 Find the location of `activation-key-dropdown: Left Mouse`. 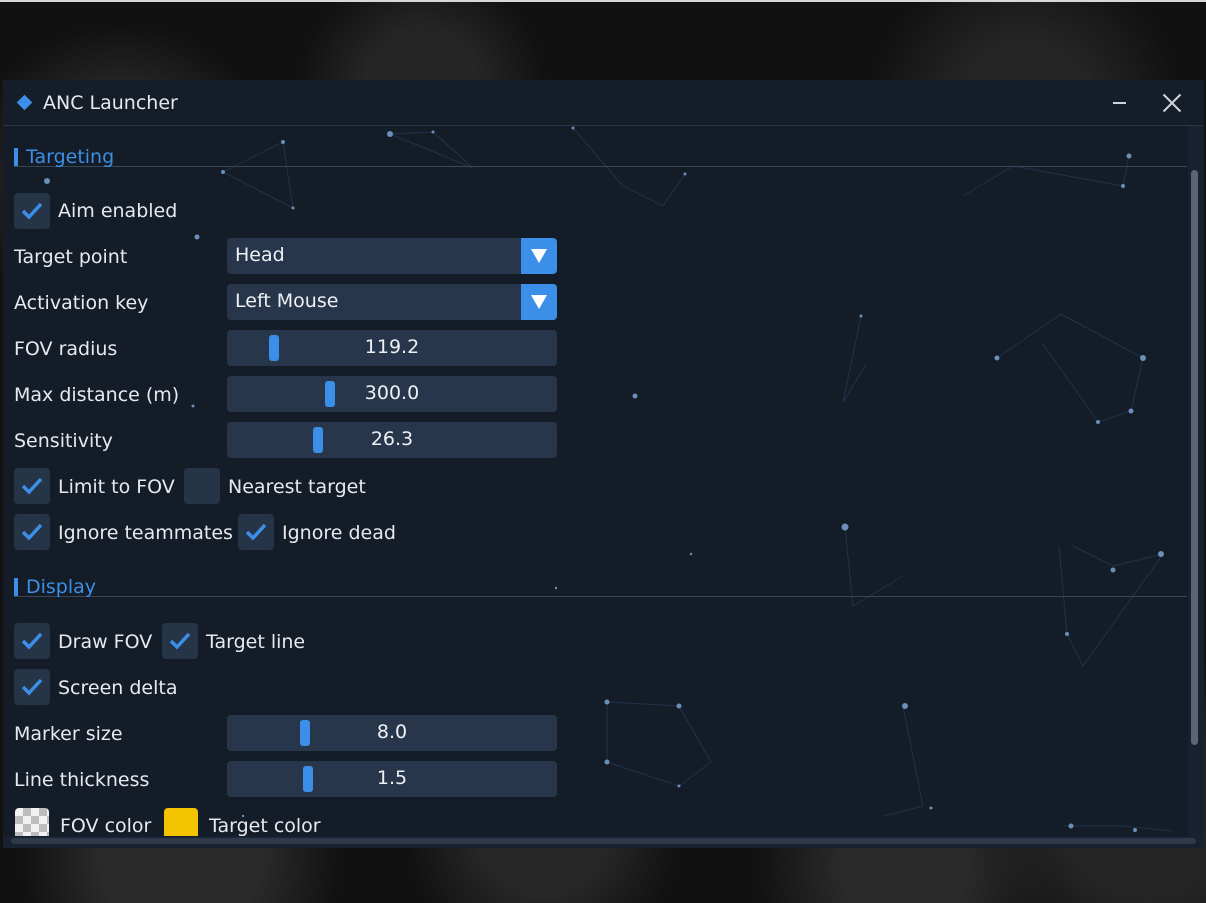

activation-key-dropdown: Left Mouse is located at coordinates (392, 302).